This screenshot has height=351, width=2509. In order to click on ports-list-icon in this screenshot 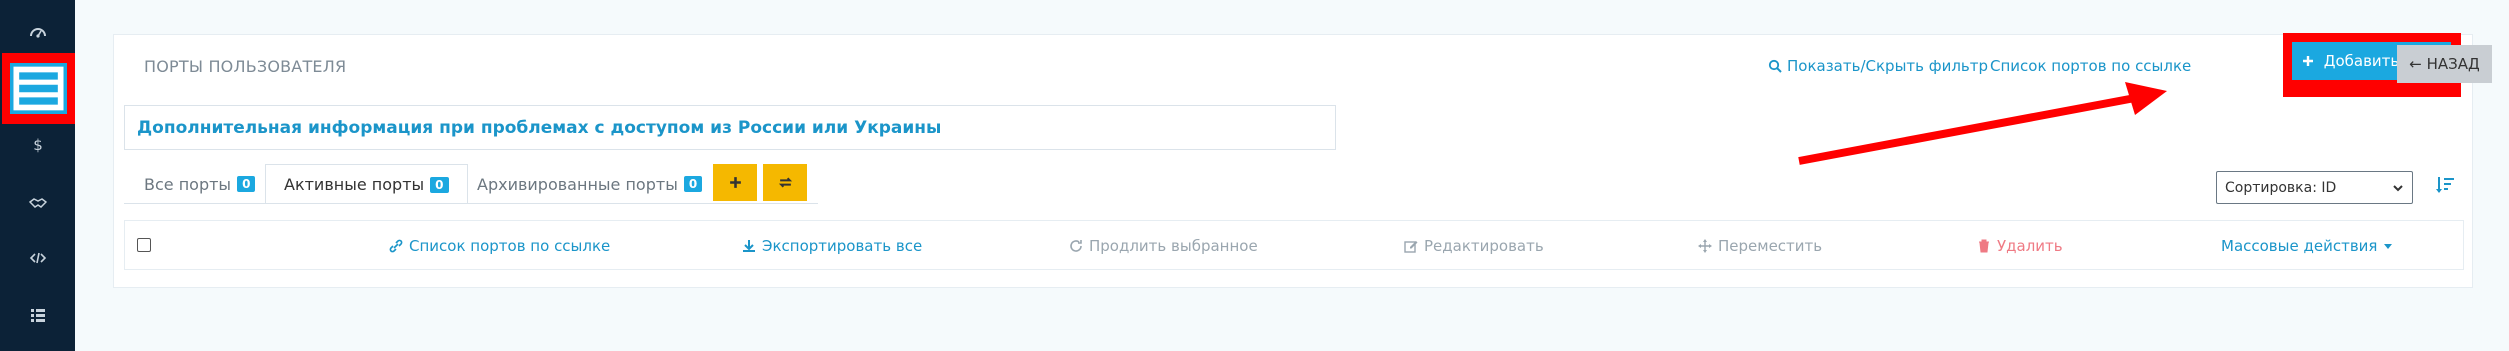, I will do `click(38, 88)`.